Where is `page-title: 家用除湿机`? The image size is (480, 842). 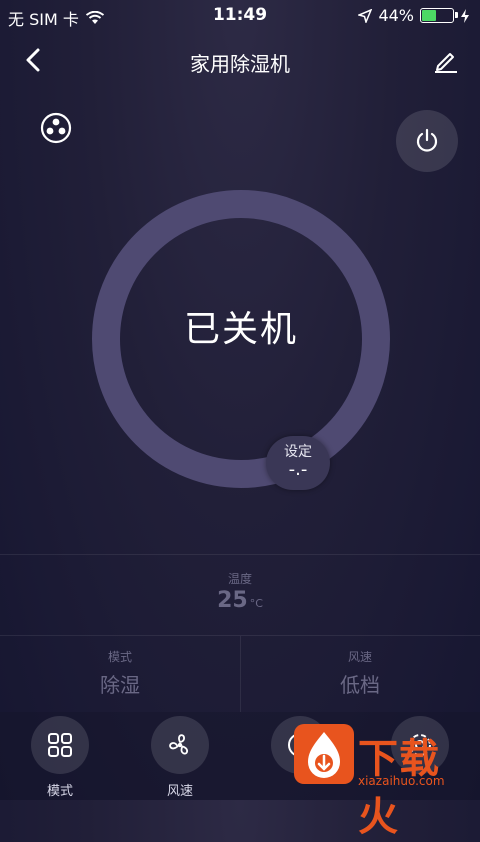
page-title: 家用除湿机 is located at coordinates (240, 64).